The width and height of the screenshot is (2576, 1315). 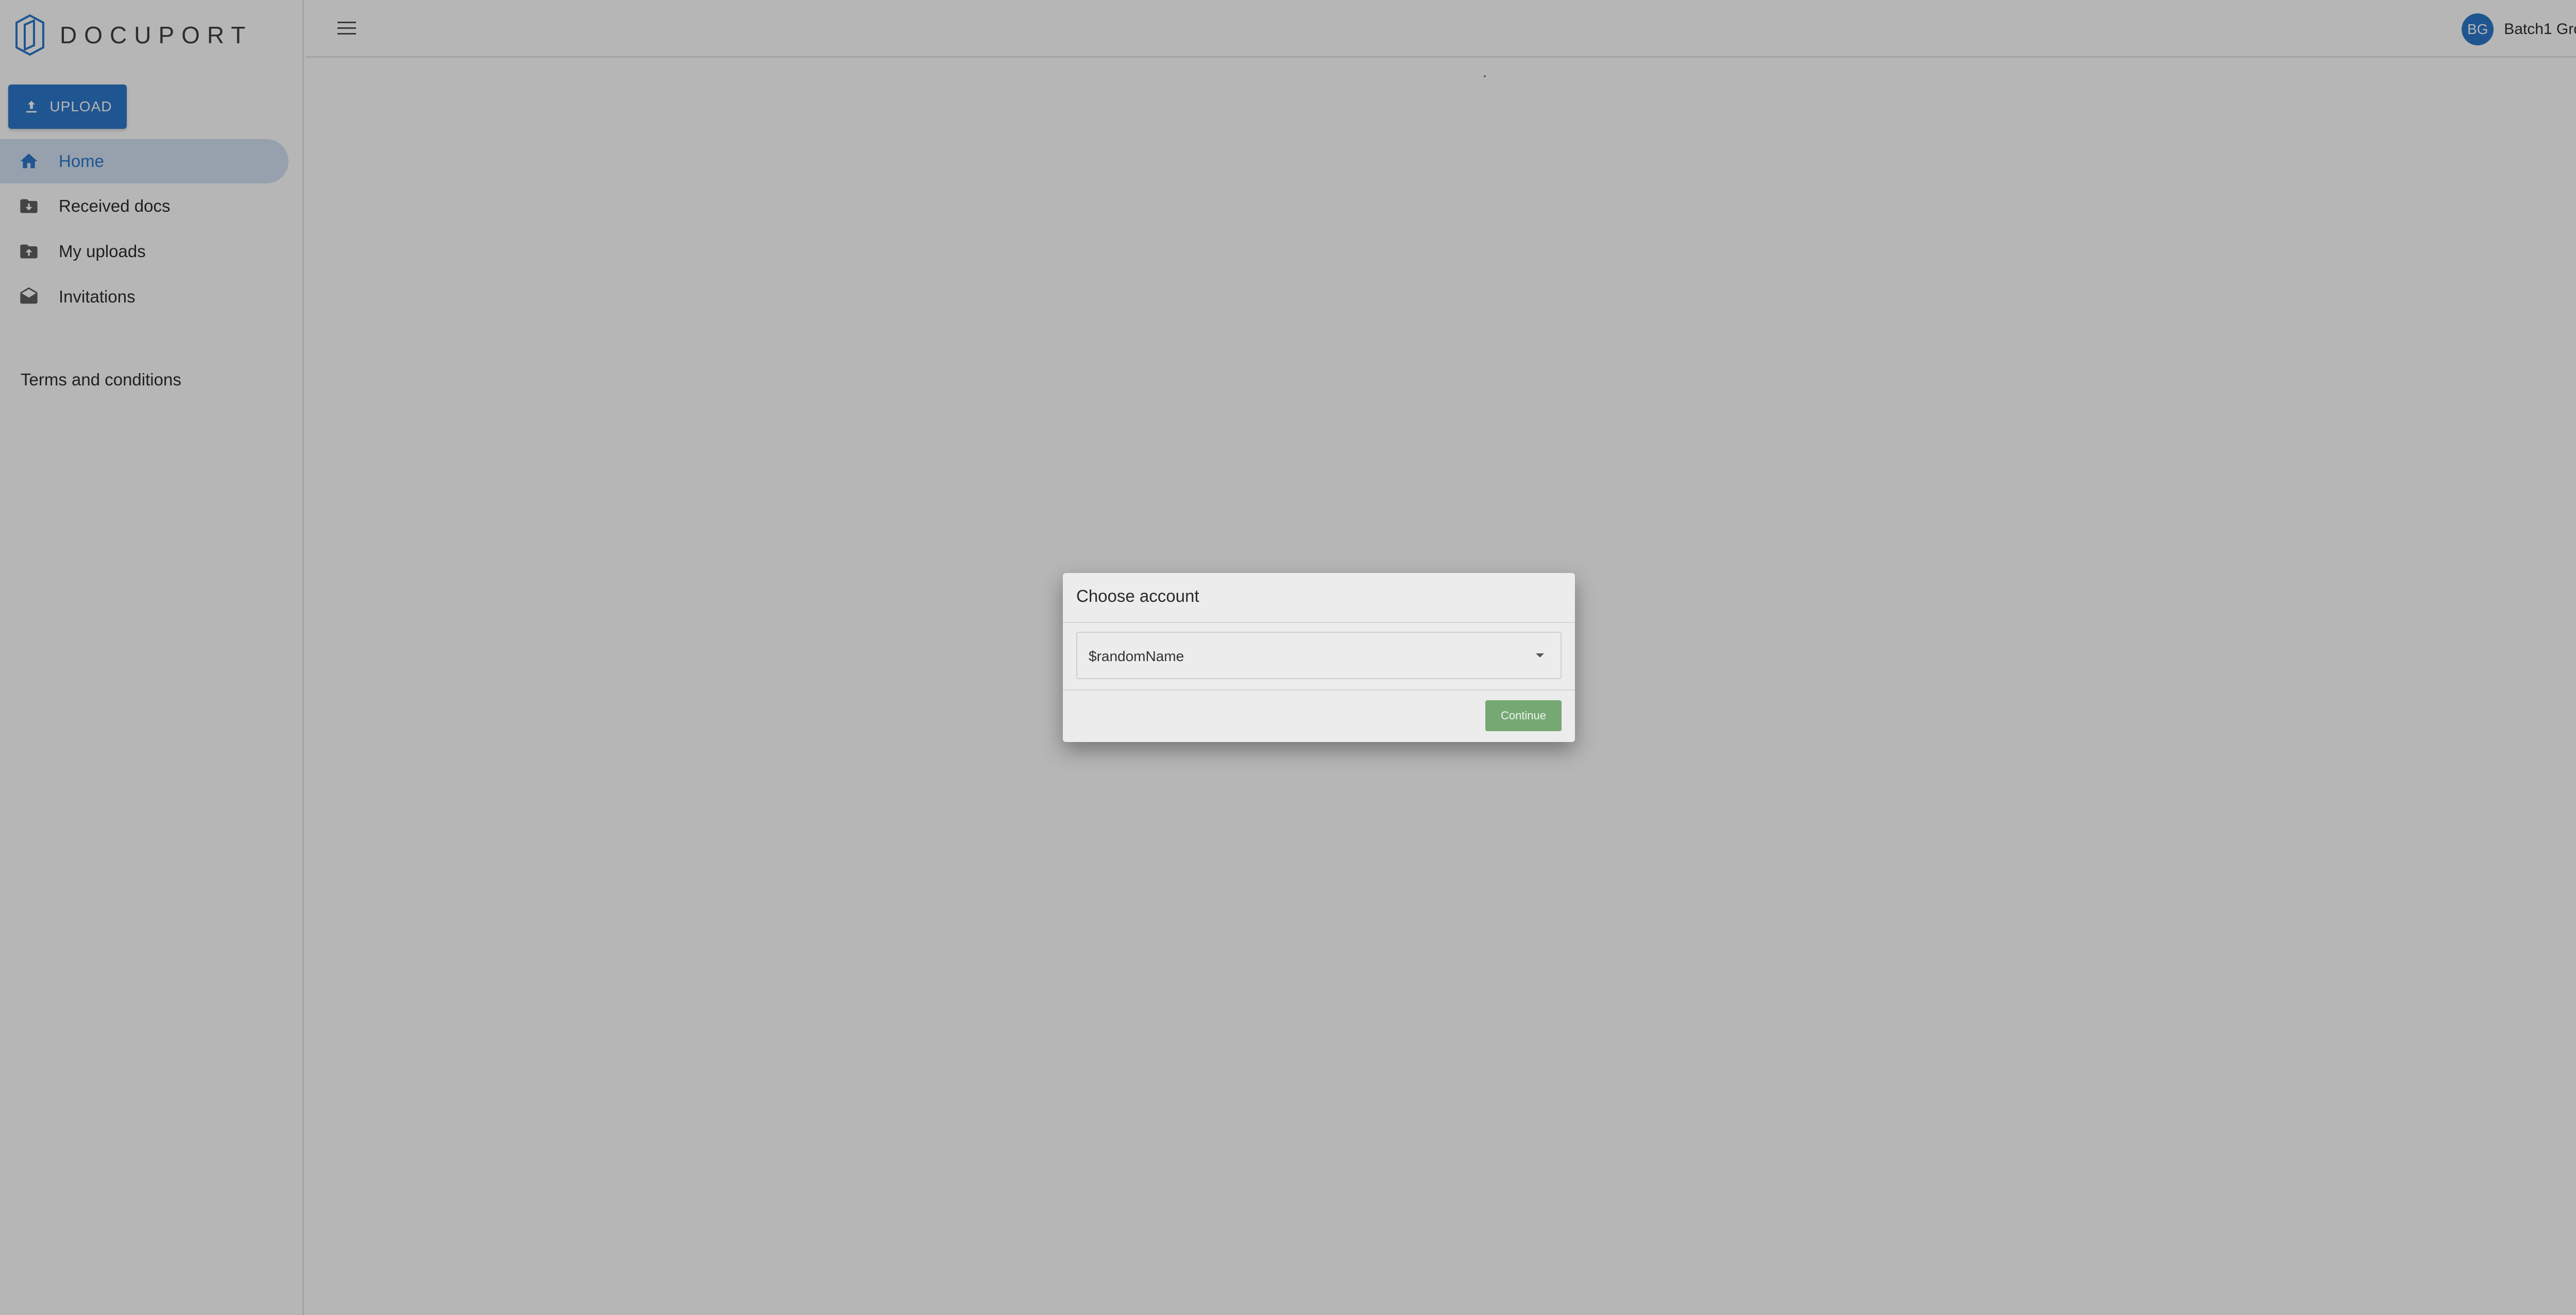 What do you see at coordinates (1523, 715) in the screenshot?
I see `continue-button: Continue` at bounding box center [1523, 715].